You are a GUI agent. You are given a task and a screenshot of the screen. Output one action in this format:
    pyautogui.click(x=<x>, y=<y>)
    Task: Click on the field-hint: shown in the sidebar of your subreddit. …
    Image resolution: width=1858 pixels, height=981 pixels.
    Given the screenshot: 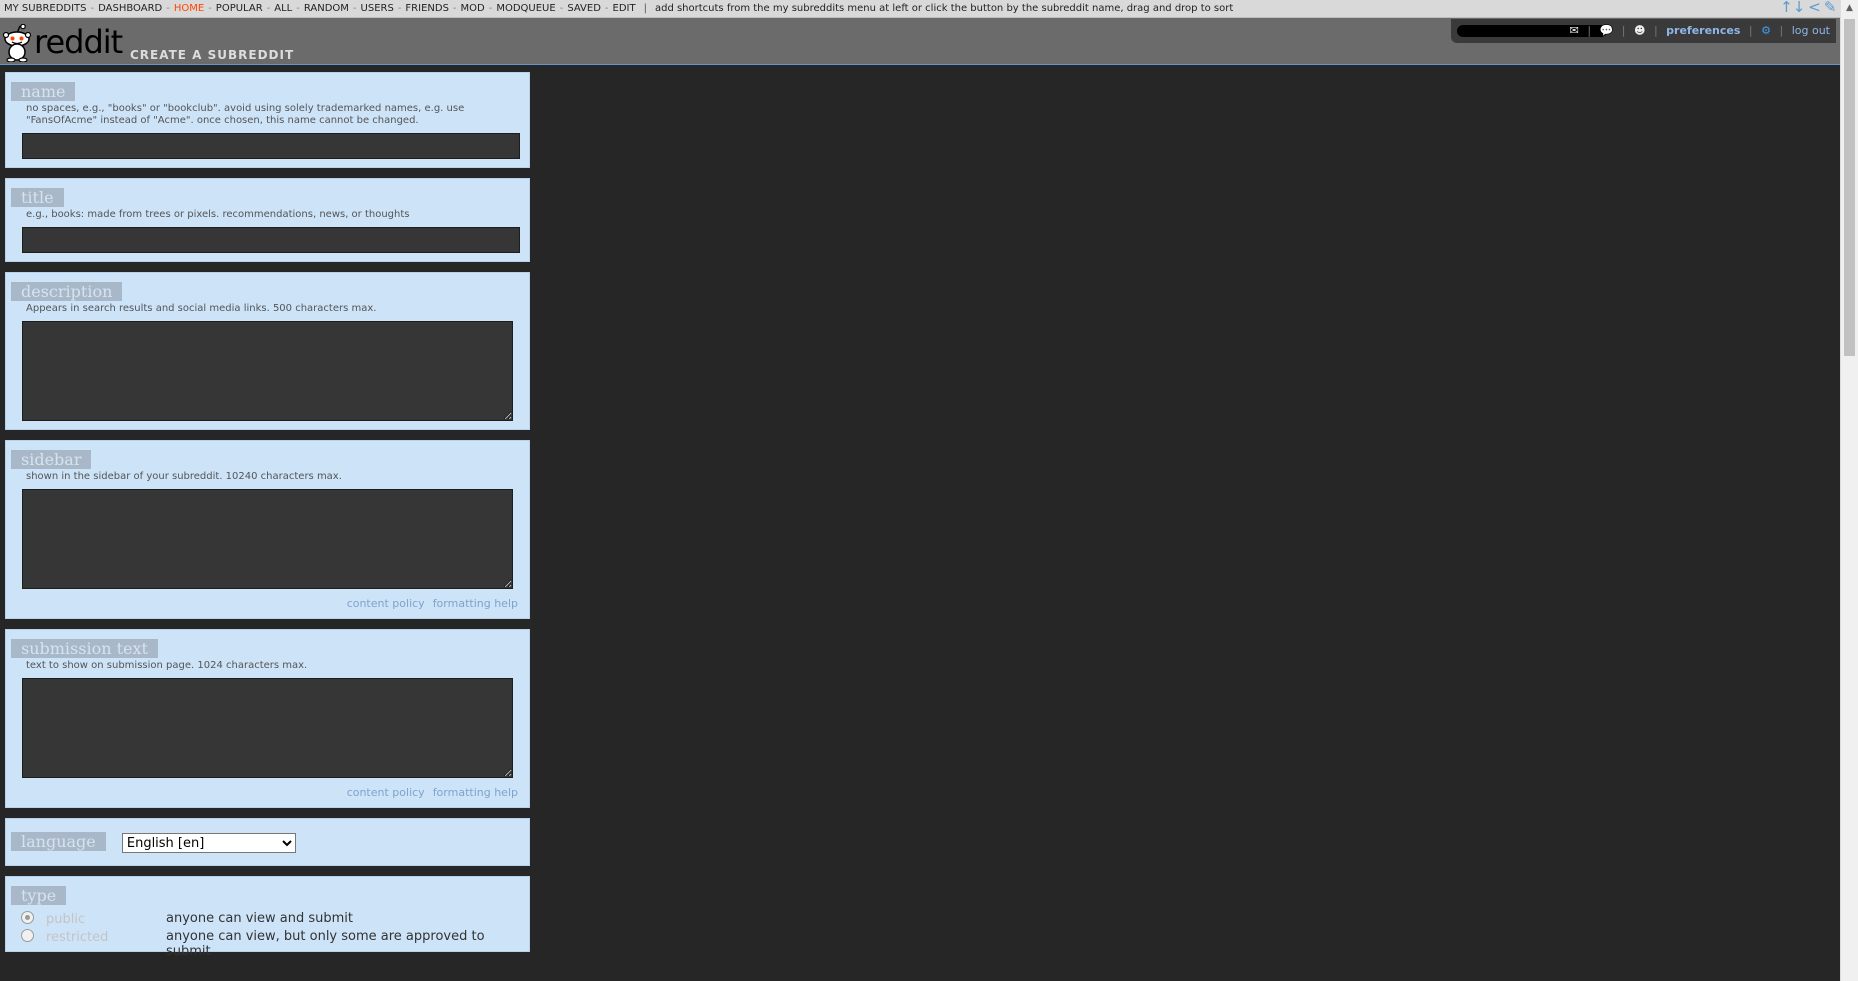 What is the action you would take?
    pyautogui.click(x=184, y=476)
    